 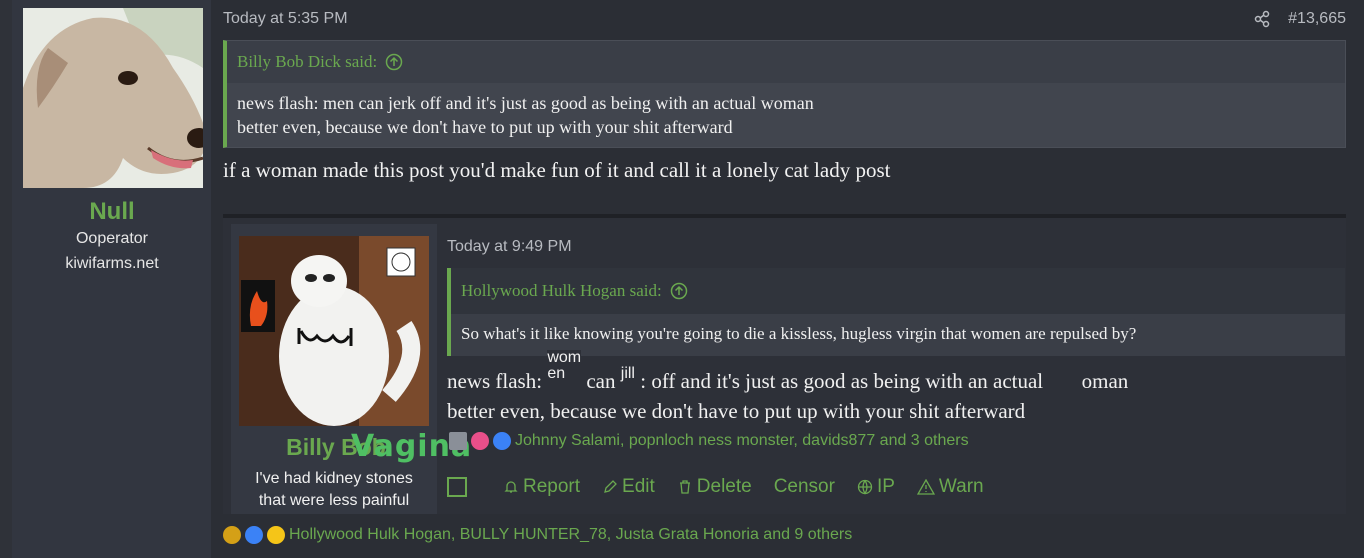 I want to click on dog-avatar-art, so click(x=113, y=98).